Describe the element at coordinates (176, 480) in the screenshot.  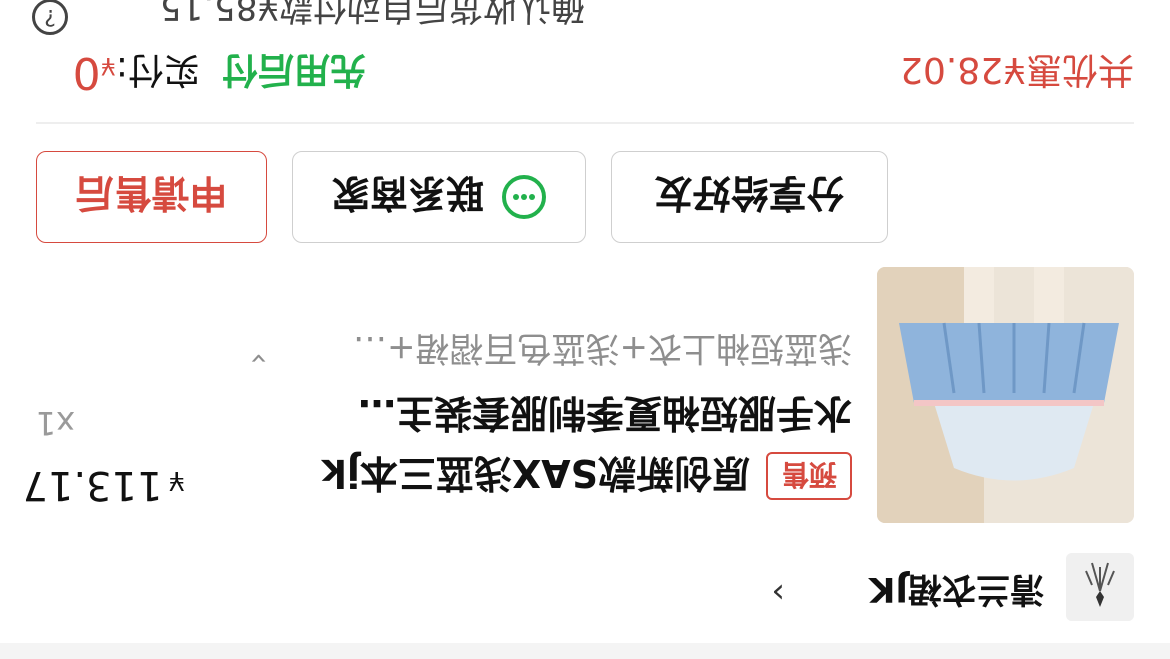
I see `price-currency: ¥` at that location.